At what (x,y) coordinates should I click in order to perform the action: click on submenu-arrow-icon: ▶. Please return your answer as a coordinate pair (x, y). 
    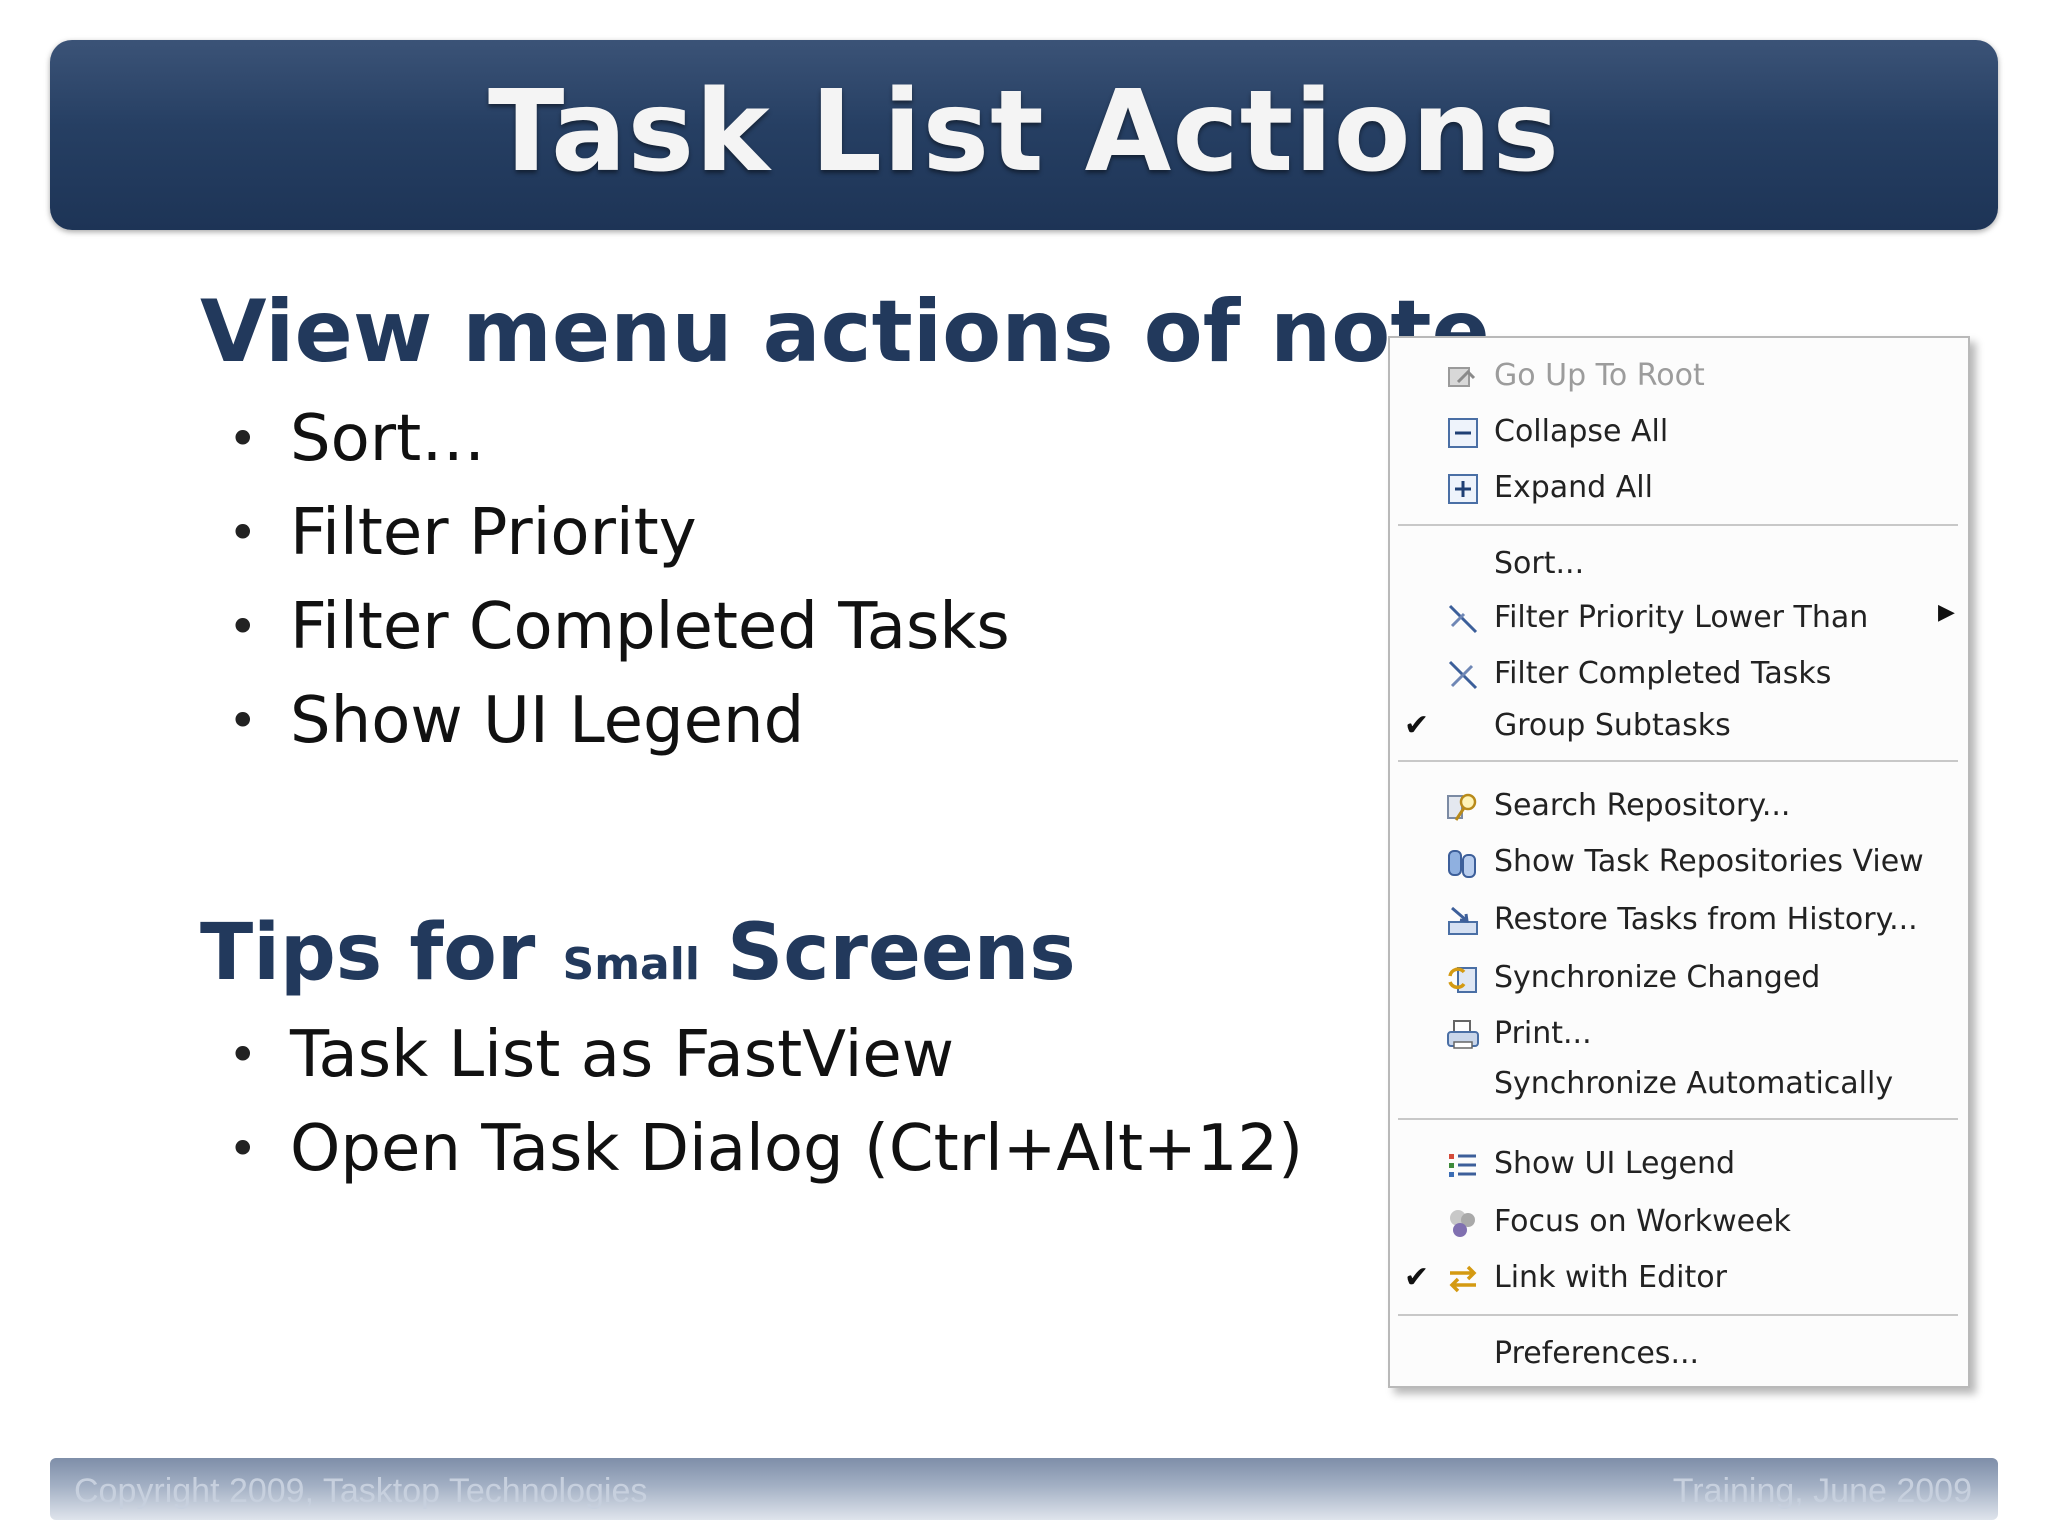
    Looking at the image, I should click on (1946, 612).